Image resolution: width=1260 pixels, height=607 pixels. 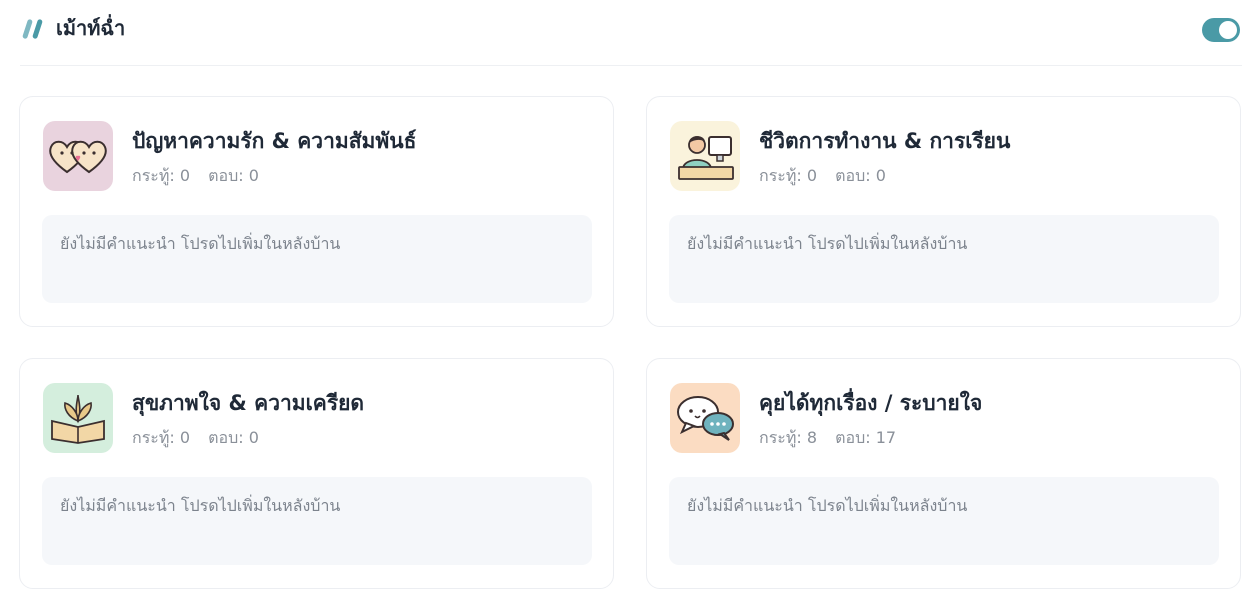 What do you see at coordinates (1228, 30) in the screenshot?
I see `toggle-knob` at bounding box center [1228, 30].